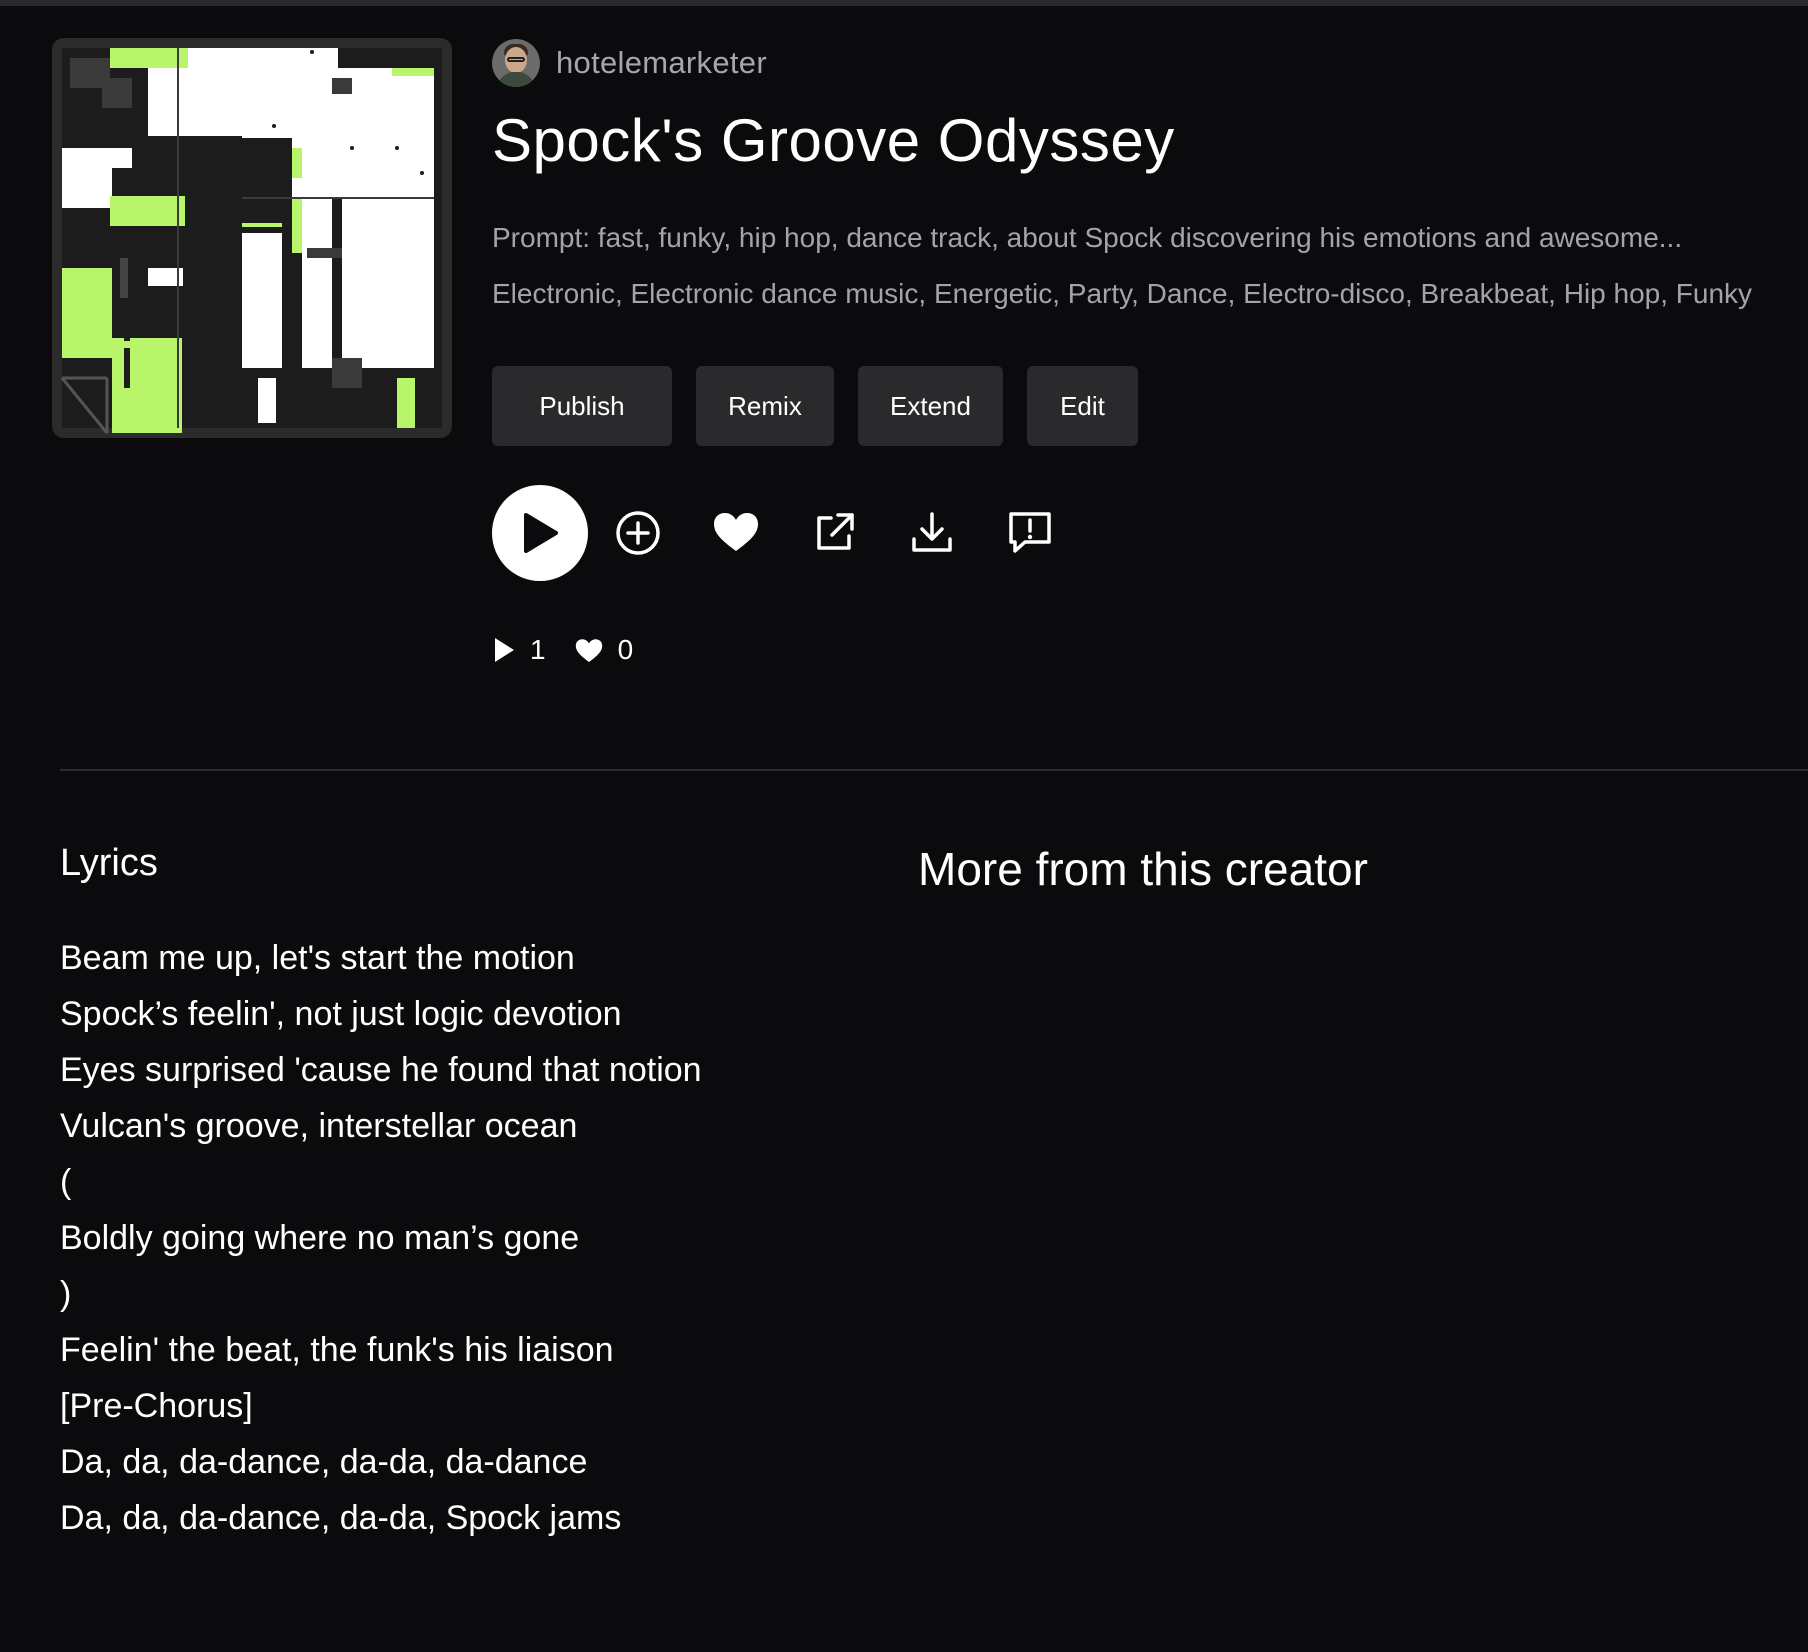  Describe the element at coordinates (1082, 406) in the screenshot. I see `edit-button: Edit` at that location.